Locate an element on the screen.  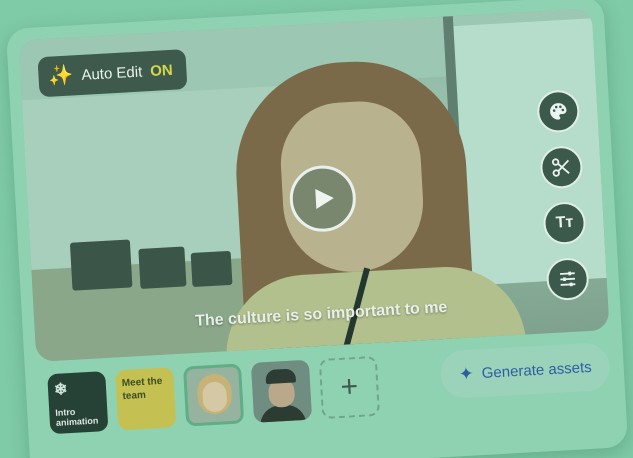
palette-icon is located at coordinates (558, 111).